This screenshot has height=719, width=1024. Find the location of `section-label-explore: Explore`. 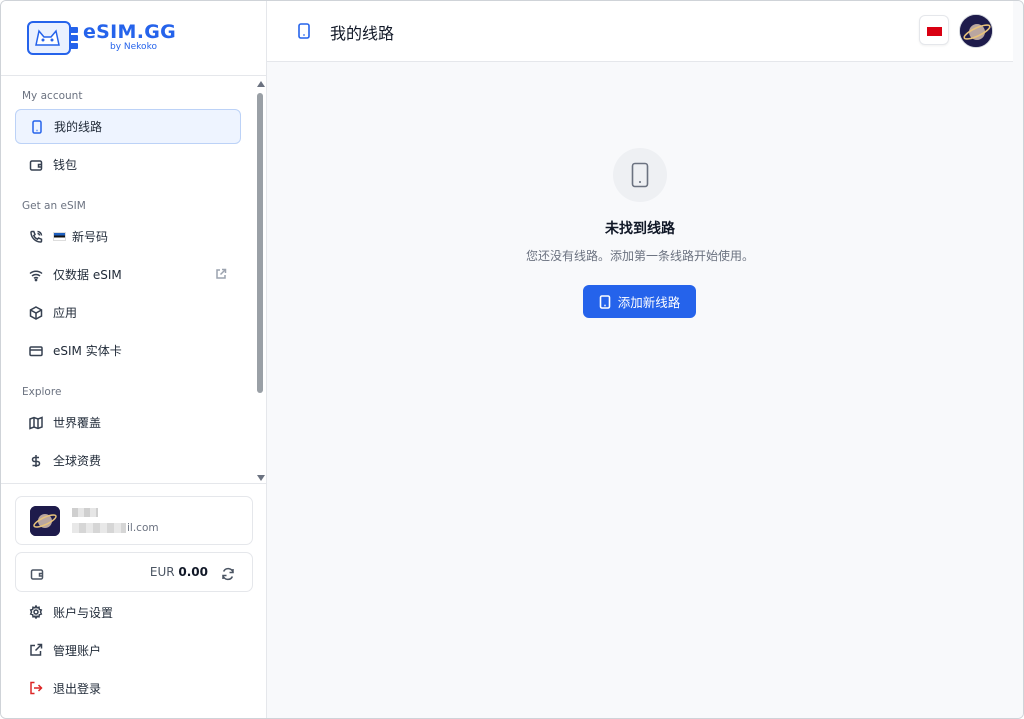

section-label-explore: Explore is located at coordinates (42, 392).